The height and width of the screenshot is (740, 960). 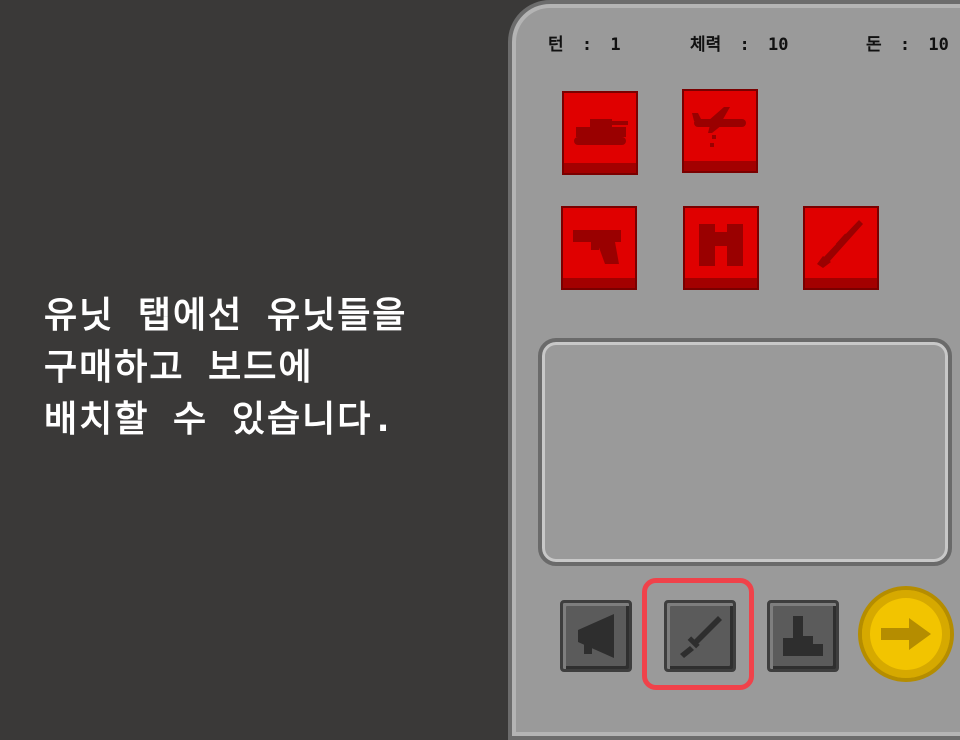 I want to click on tutorial-line-2: 구매하고 보드에, so click(x=179, y=367).